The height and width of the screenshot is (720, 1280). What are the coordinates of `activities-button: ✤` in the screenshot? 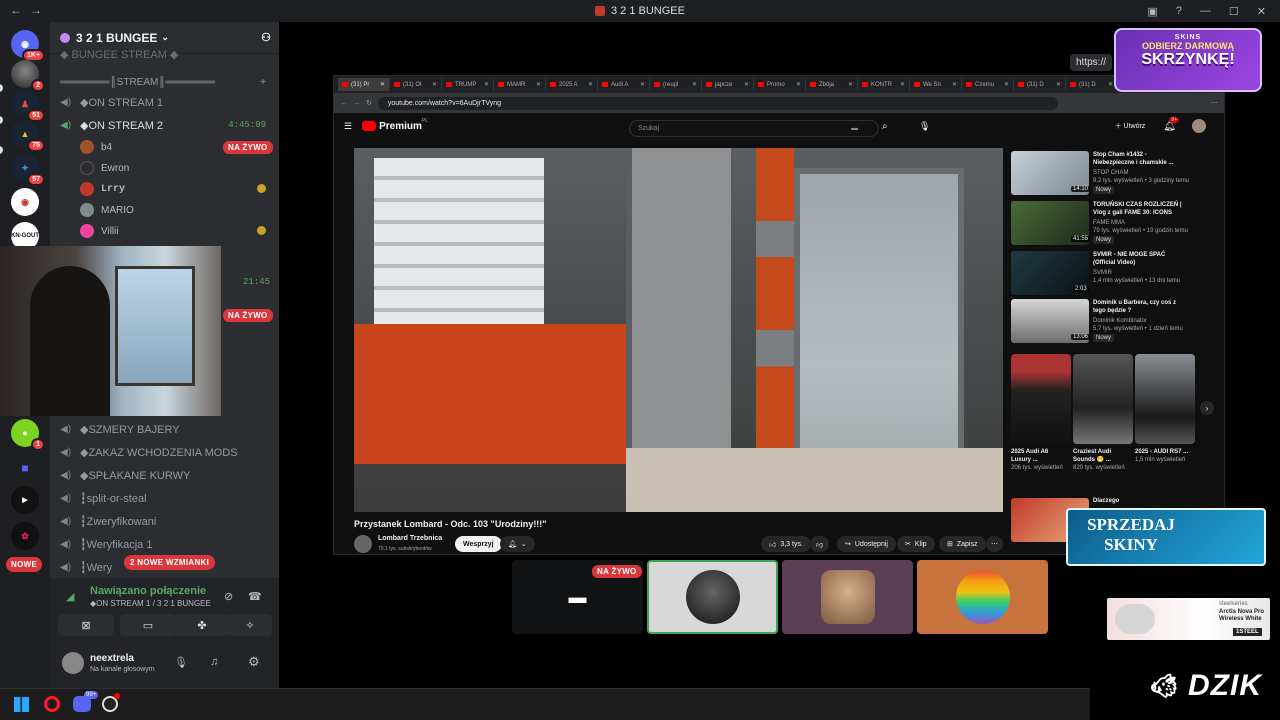 It's located at (202, 625).